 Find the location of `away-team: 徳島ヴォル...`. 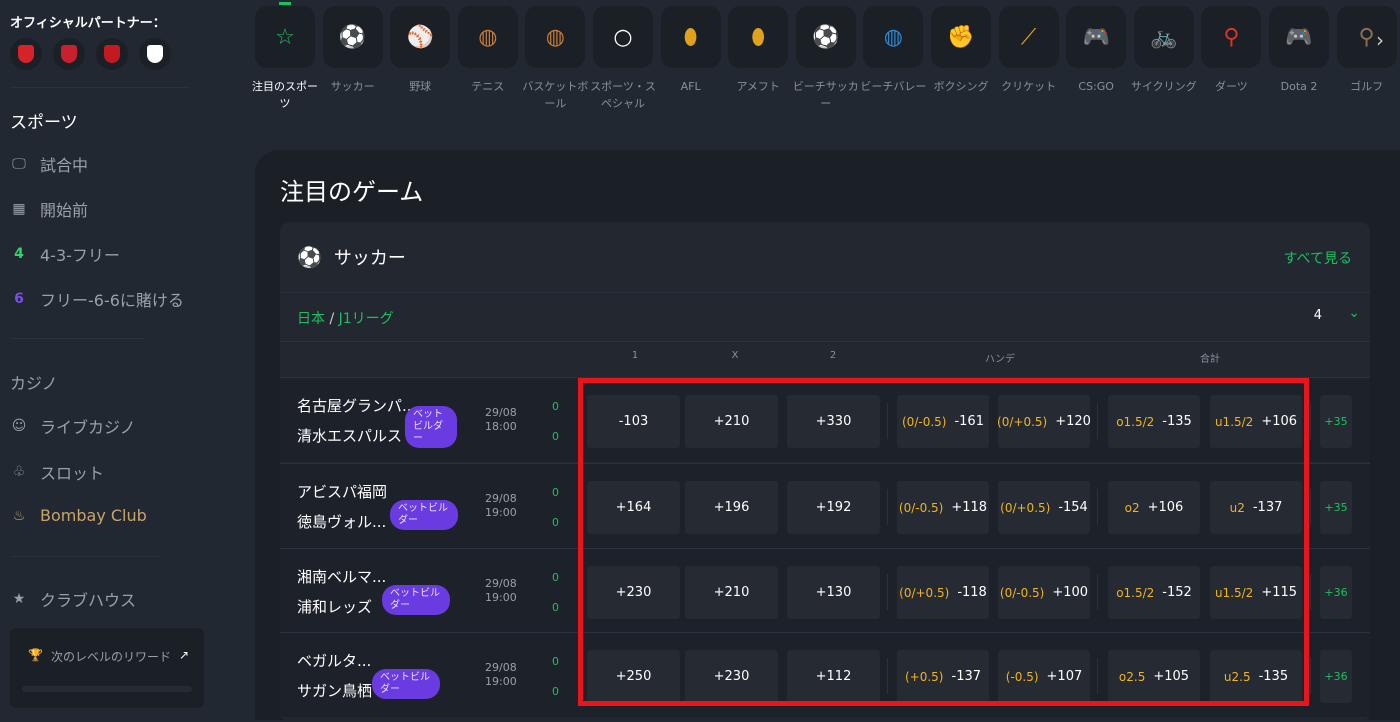

away-team: 徳島ヴォル... is located at coordinates (341, 521).